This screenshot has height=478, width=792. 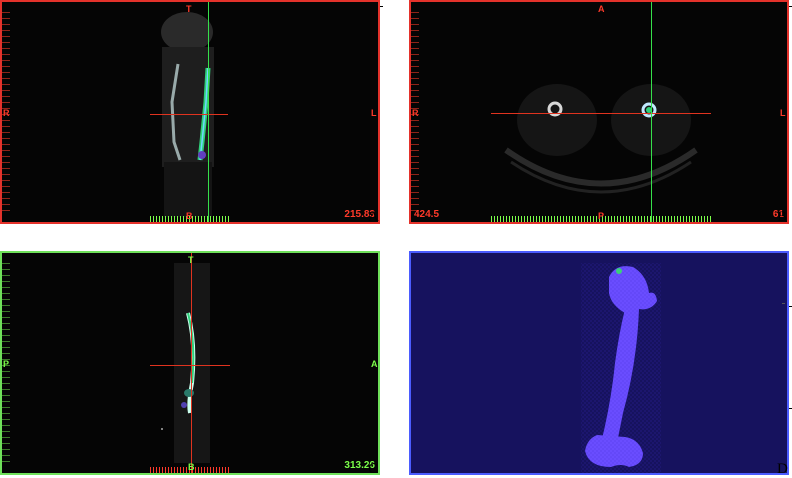 What do you see at coordinates (427, 214) in the screenshot?
I see `window-level-value: 424.5` at bounding box center [427, 214].